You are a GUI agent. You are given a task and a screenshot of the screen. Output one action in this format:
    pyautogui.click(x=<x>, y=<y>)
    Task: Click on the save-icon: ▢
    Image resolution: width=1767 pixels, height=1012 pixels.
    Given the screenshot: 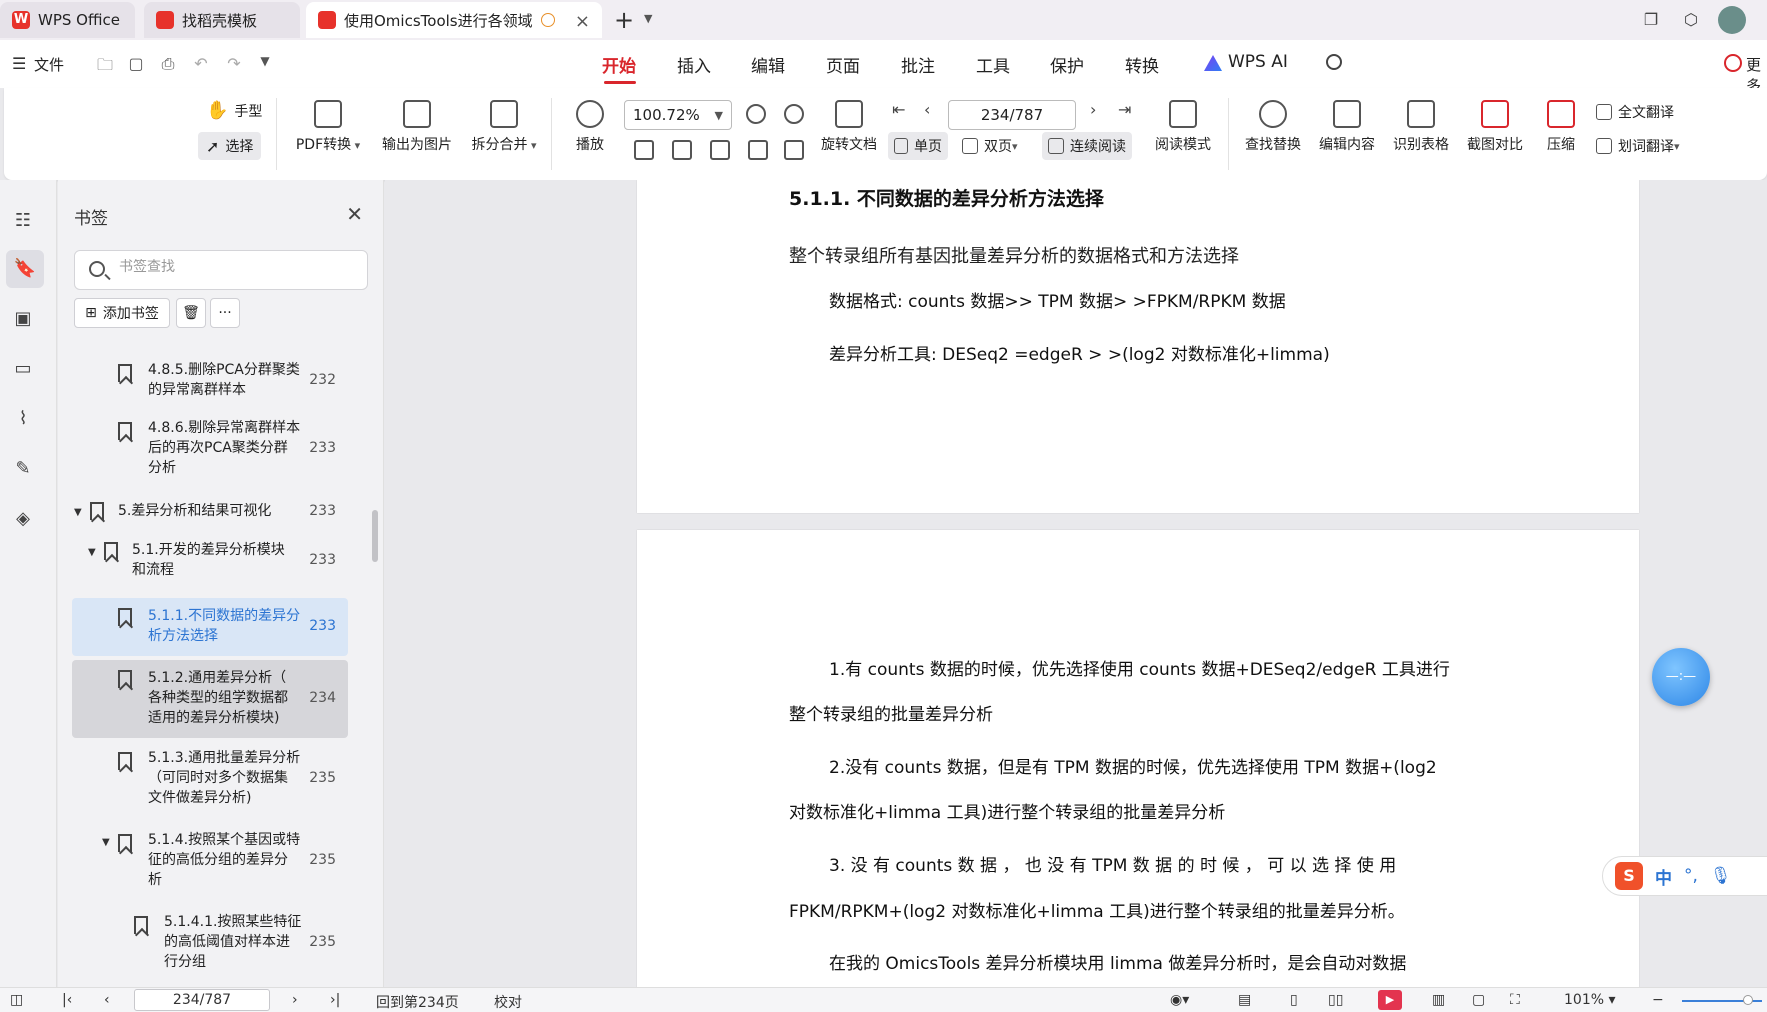 What is the action you would take?
    pyautogui.click(x=136, y=64)
    